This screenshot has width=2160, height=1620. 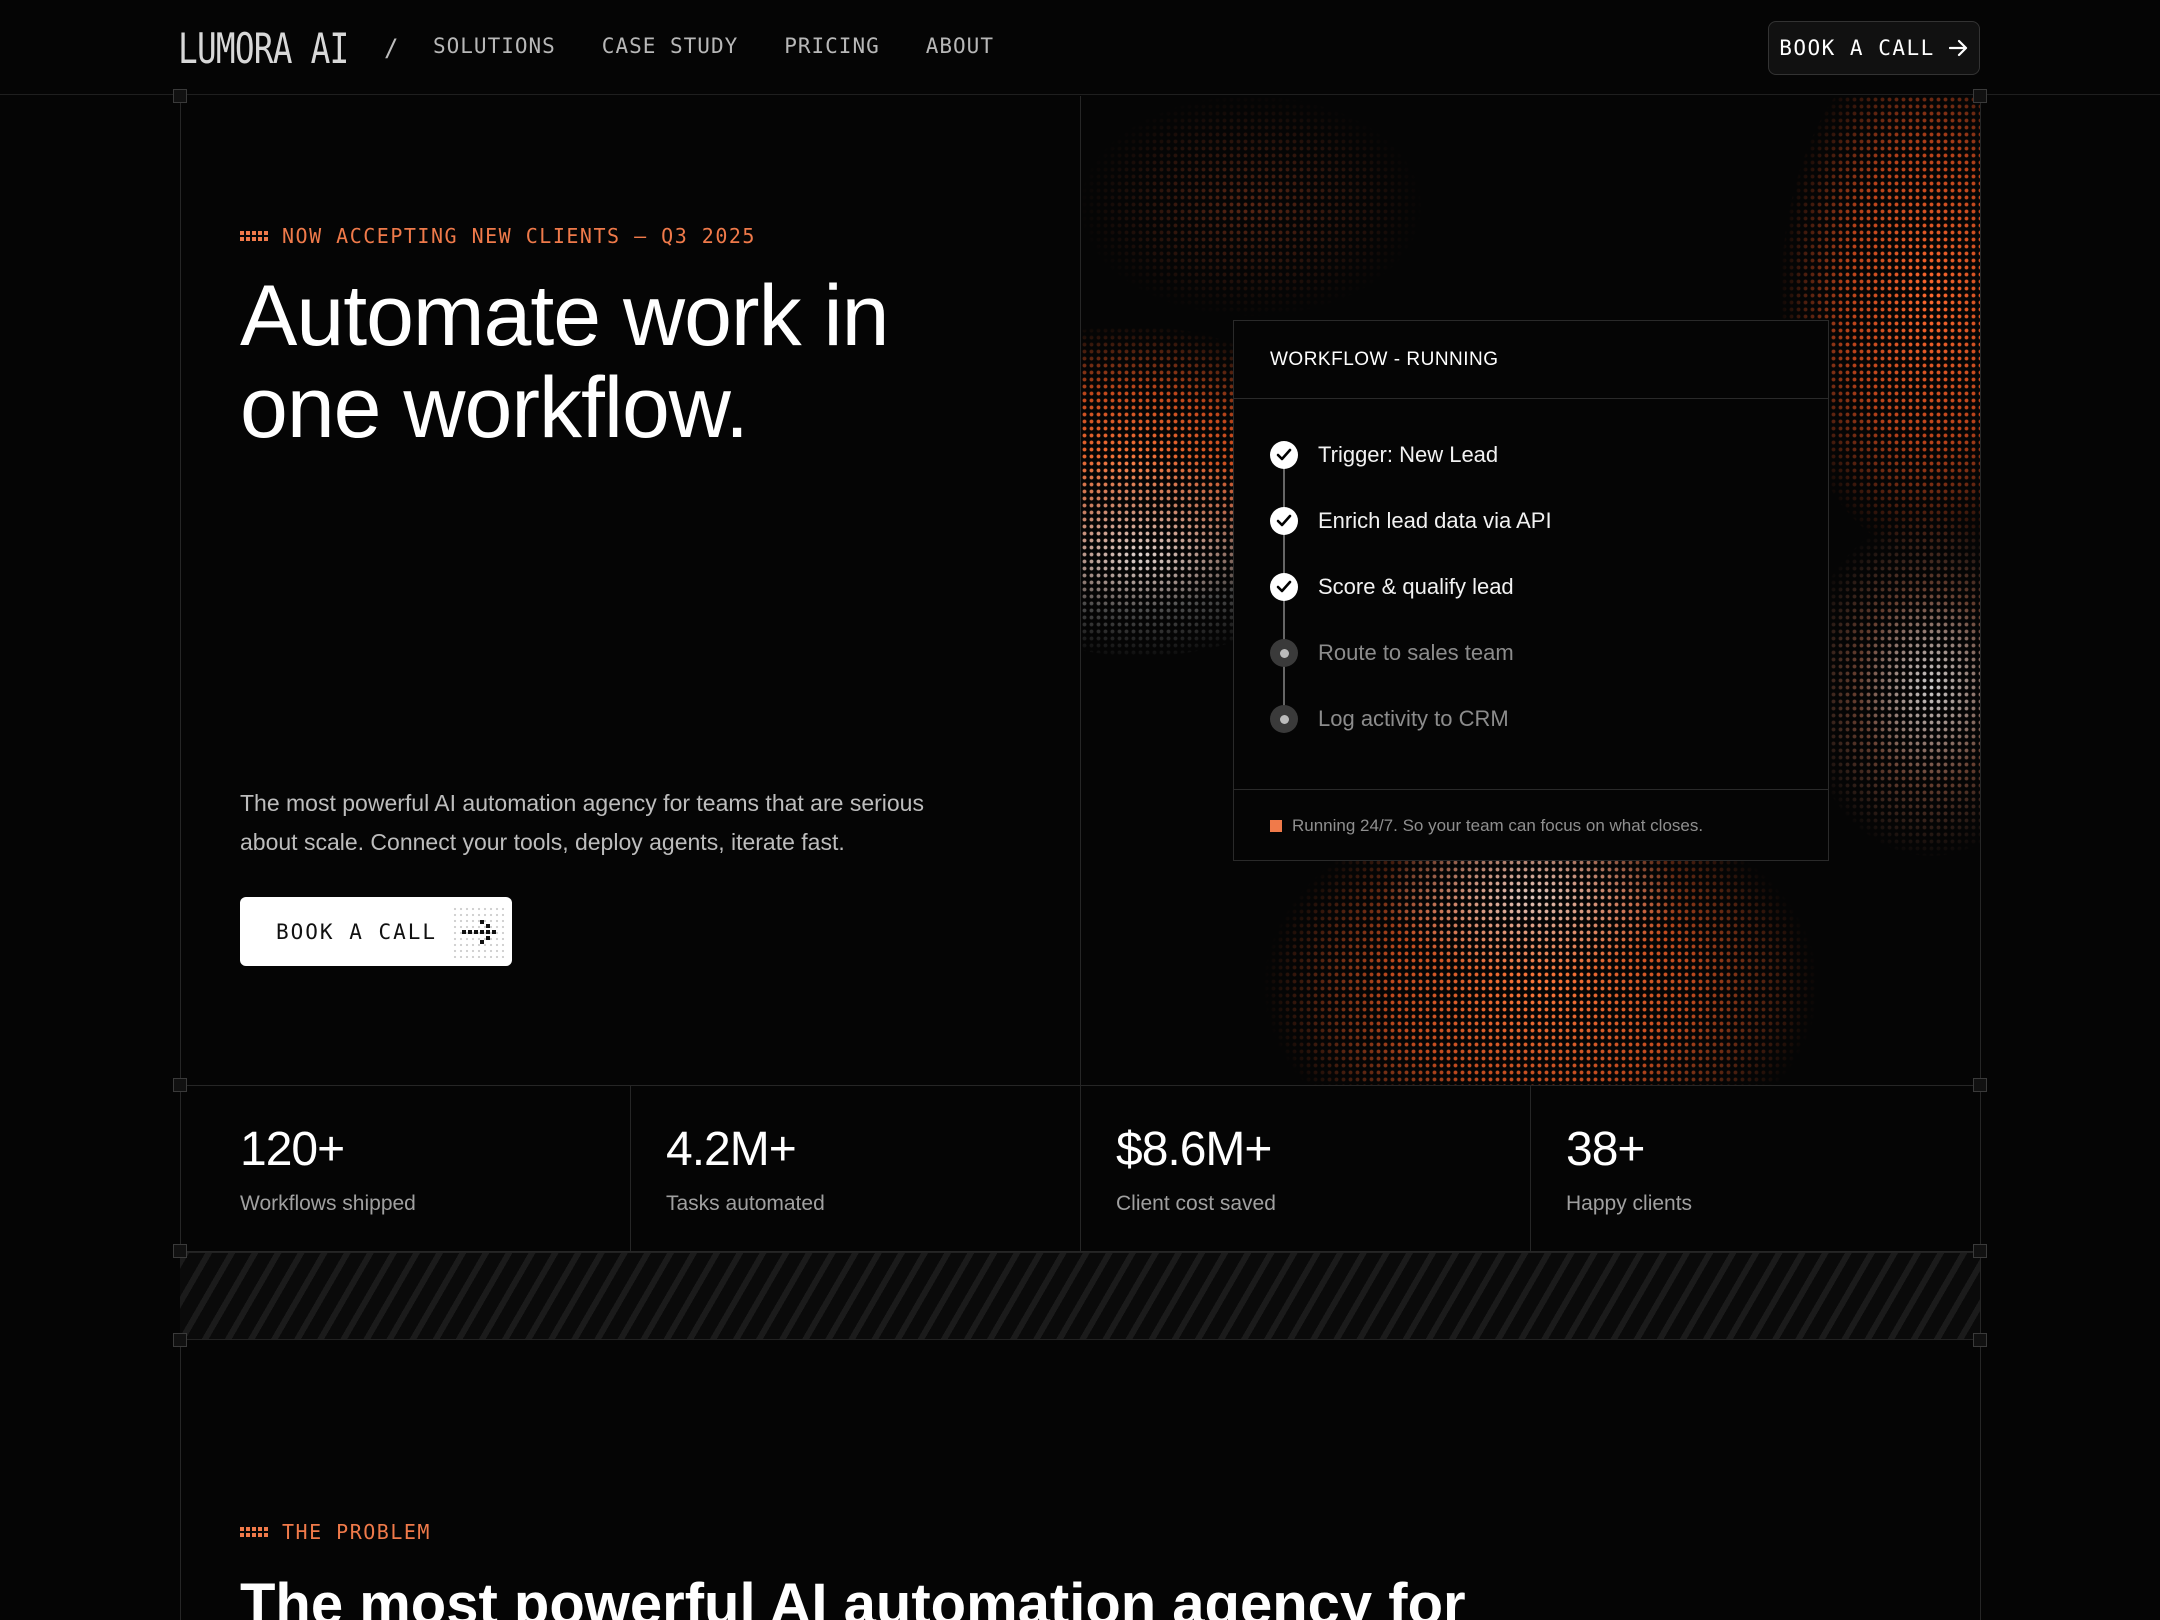 I want to click on frame-line-right, so click(x=1980, y=858).